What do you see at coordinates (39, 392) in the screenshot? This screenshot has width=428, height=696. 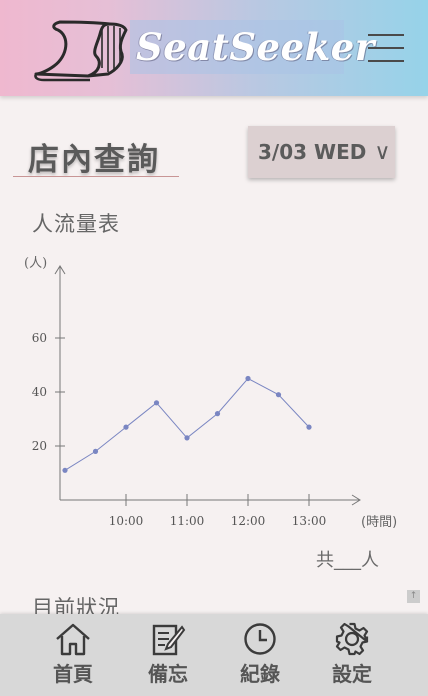 I see `y-tick-label: 40` at bounding box center [39, 392].